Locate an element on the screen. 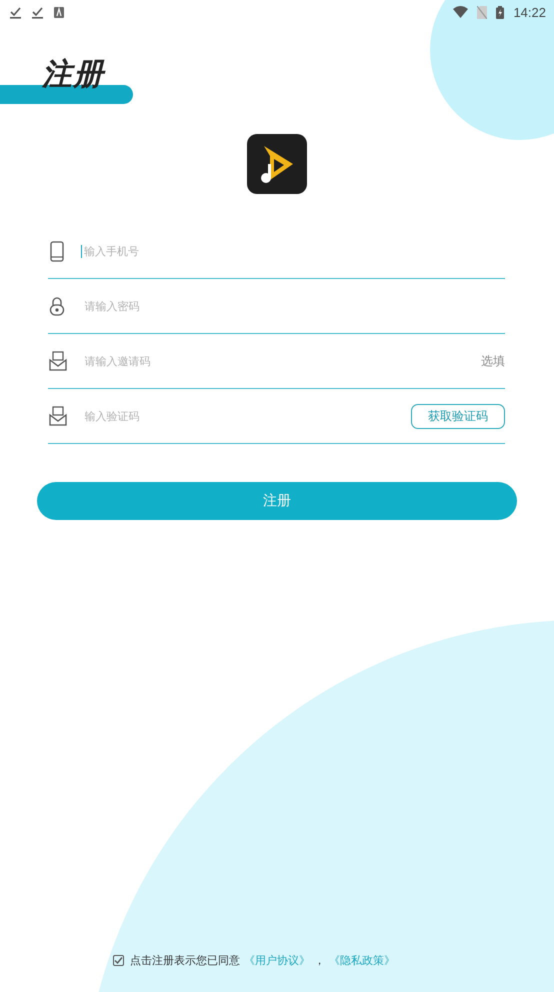  input-field: 输入验证码 is located at coordinates (239, 416).